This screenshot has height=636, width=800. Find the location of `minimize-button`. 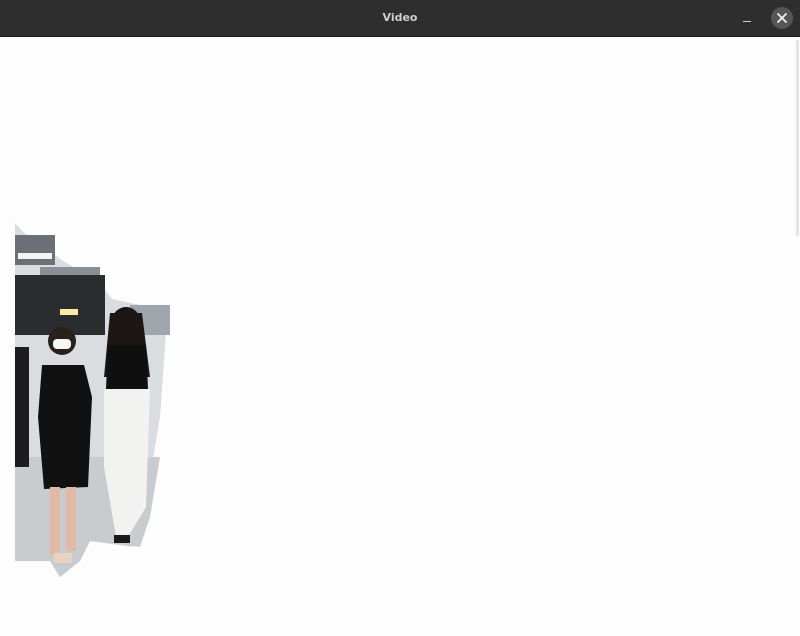

minimize-button is located at coordinates (747, 18).